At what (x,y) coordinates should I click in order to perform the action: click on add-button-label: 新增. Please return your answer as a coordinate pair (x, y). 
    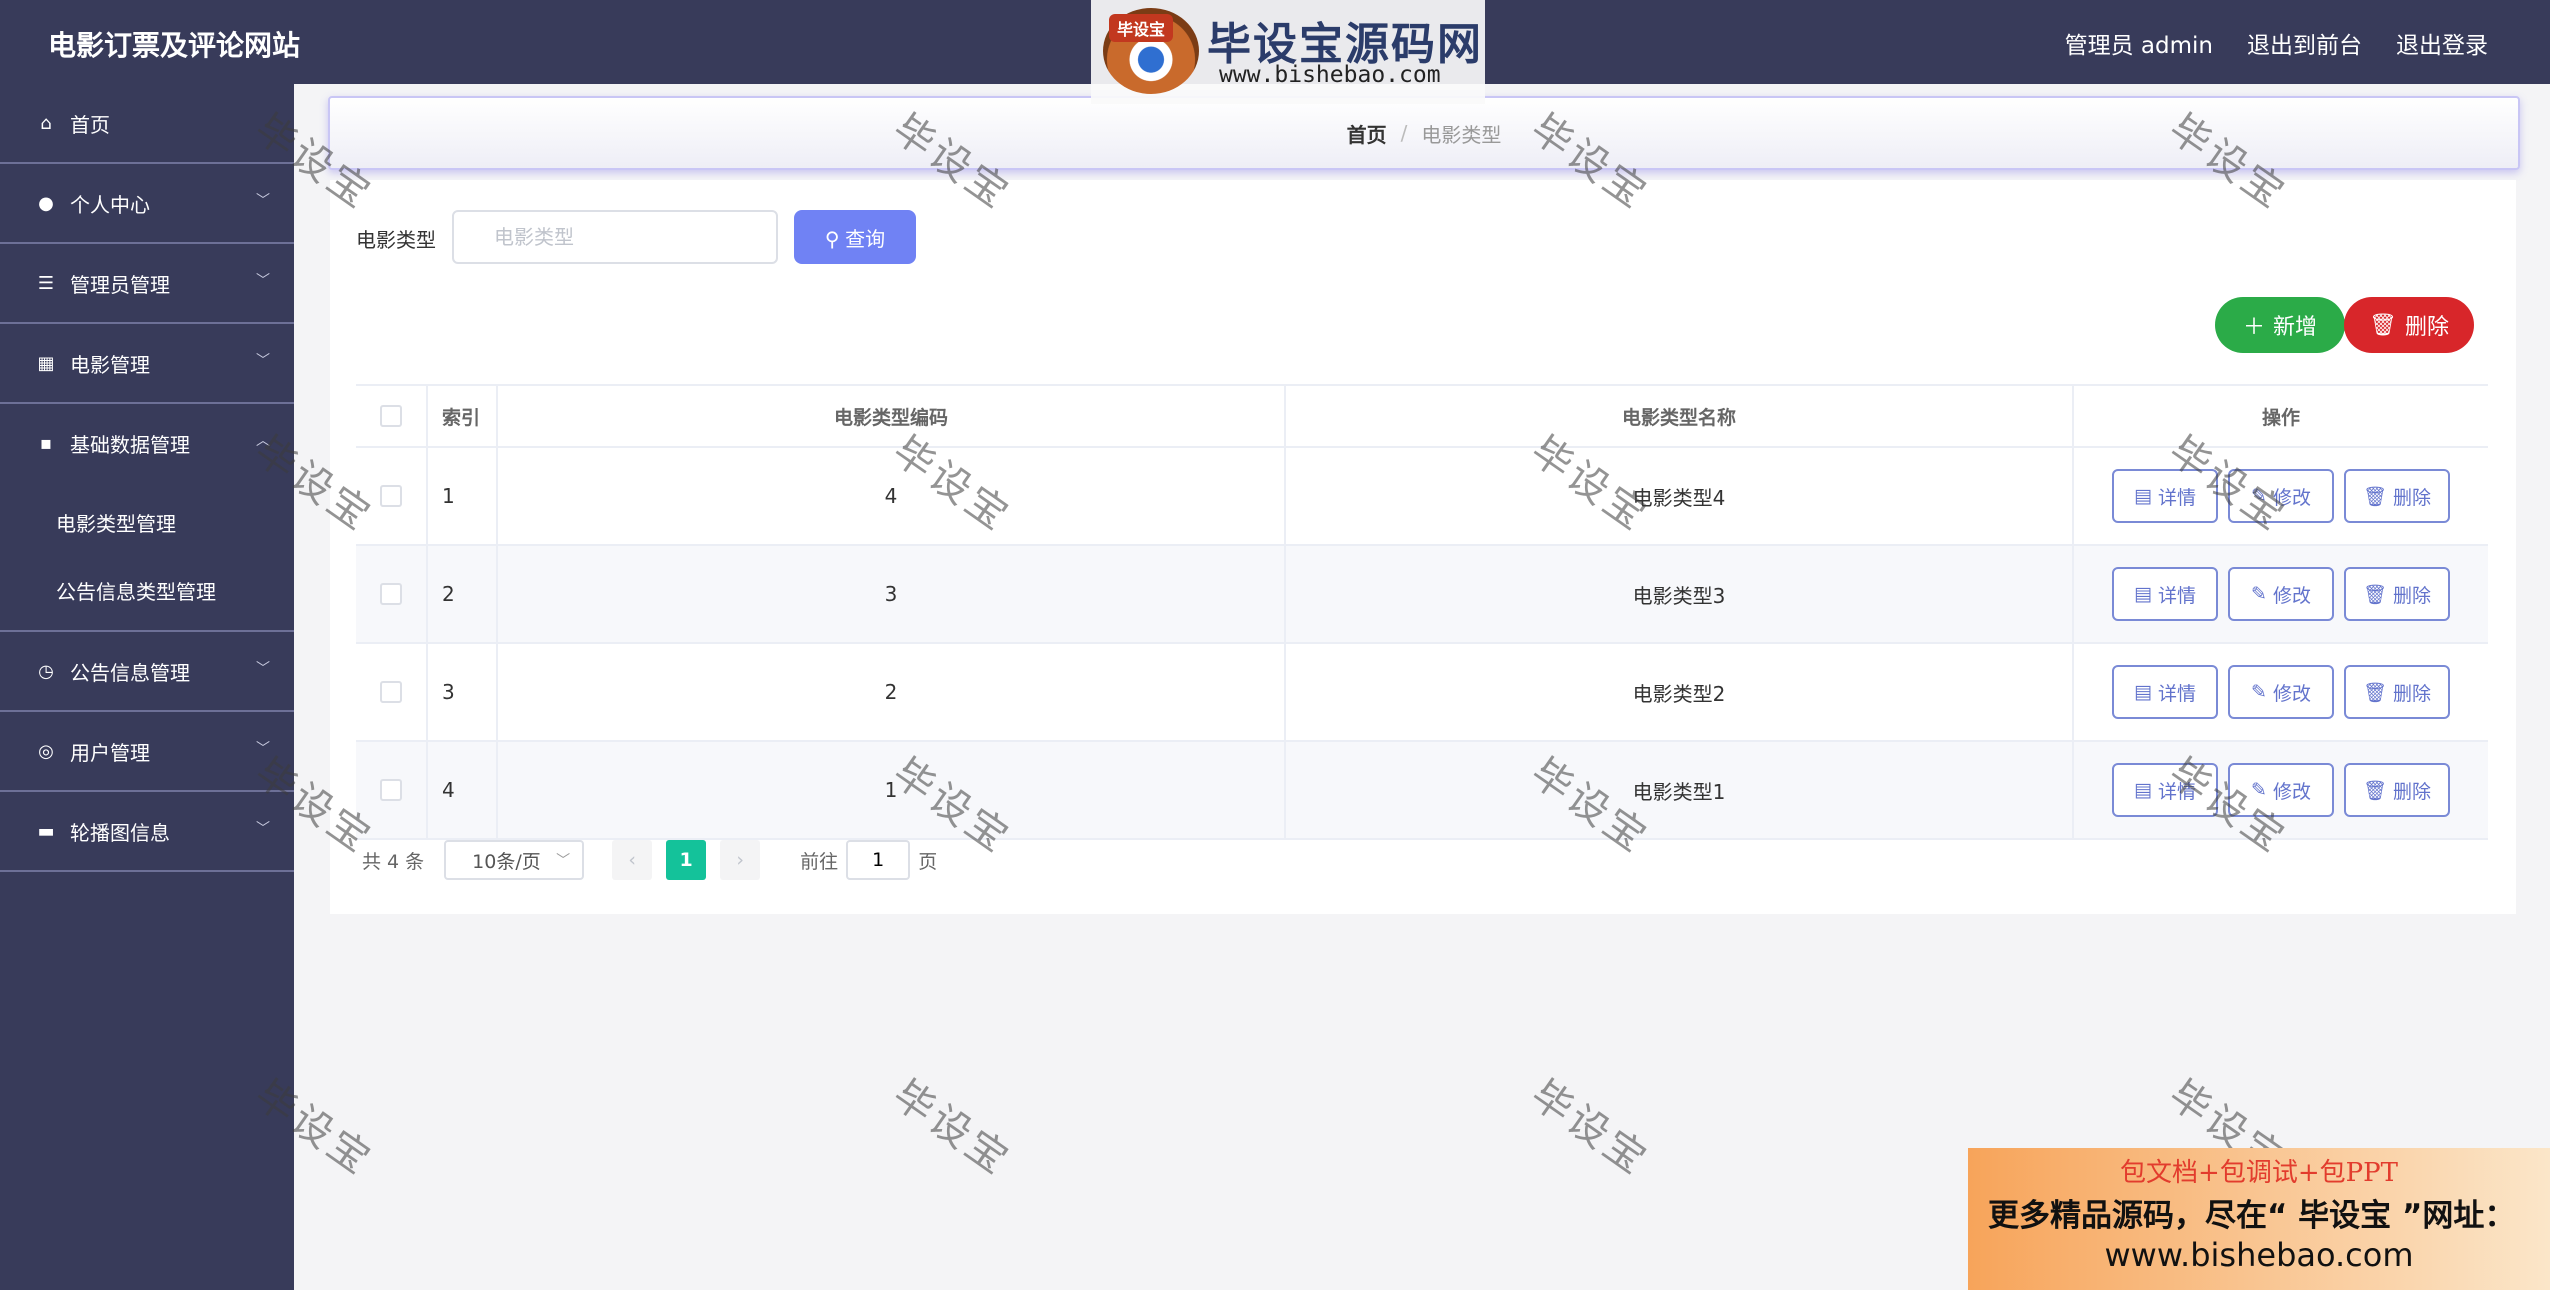
    Looking at the image, I should click on (2295, 327).